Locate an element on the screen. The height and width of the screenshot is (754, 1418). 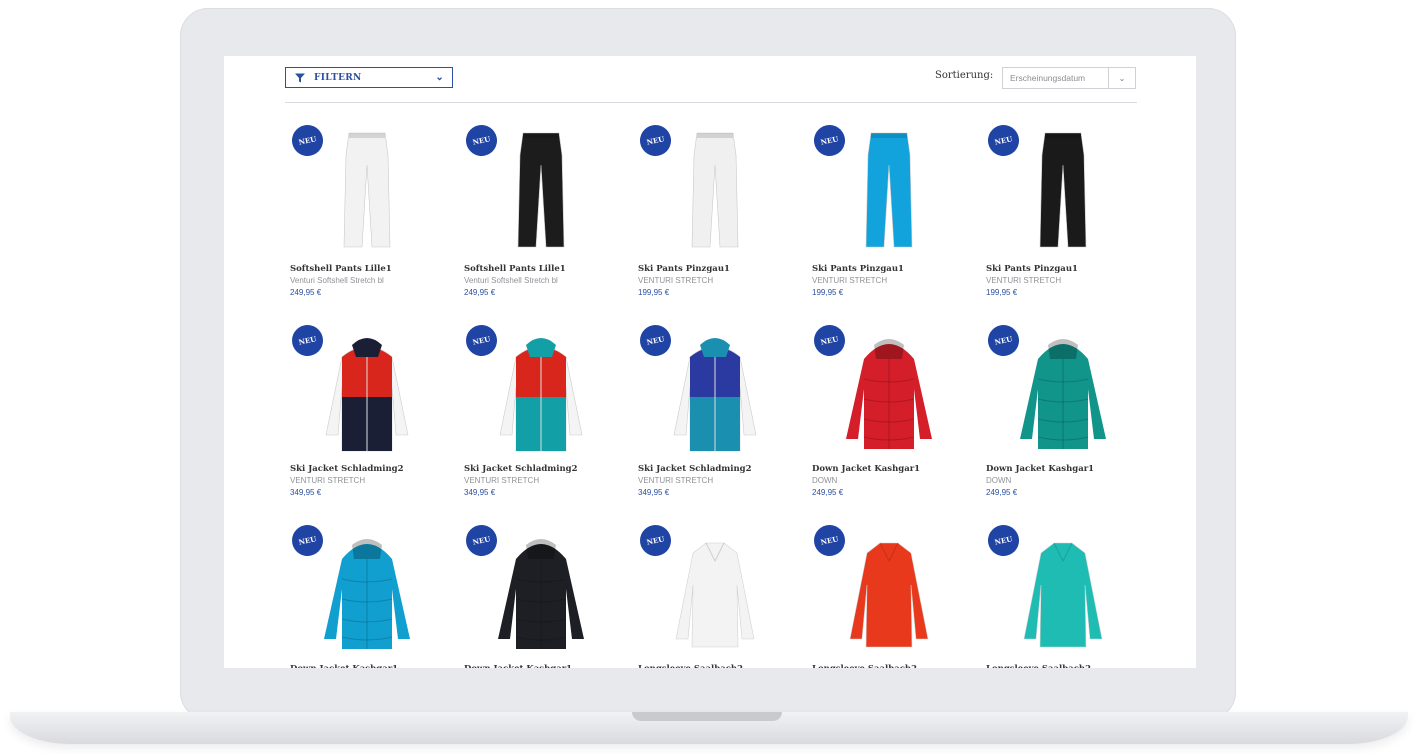
sort-label: Sortierung: is located at coordinates (964, 75).